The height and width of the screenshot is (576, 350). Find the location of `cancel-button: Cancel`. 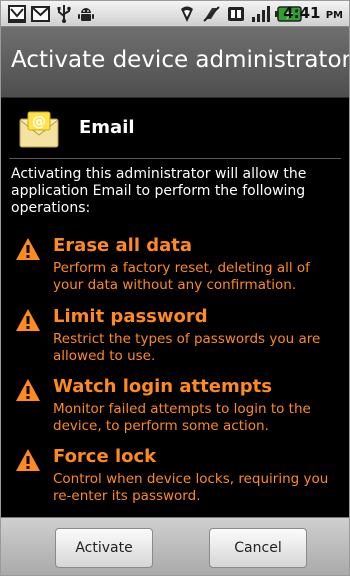

cancel-button: Cancel is located at coordinates (258, 548).